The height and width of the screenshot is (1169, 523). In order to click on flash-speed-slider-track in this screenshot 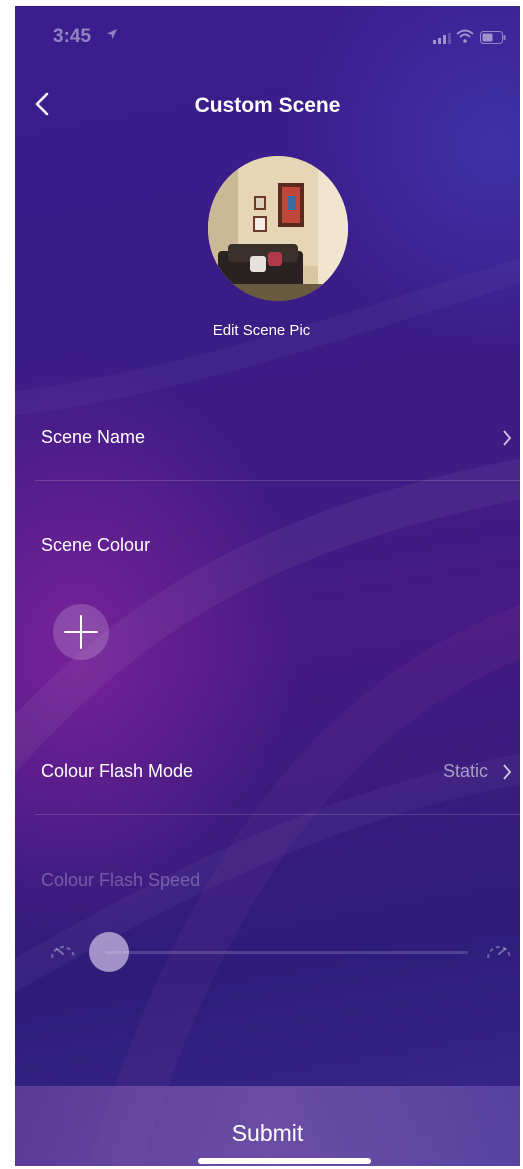, I will do `click(286, 952)`.